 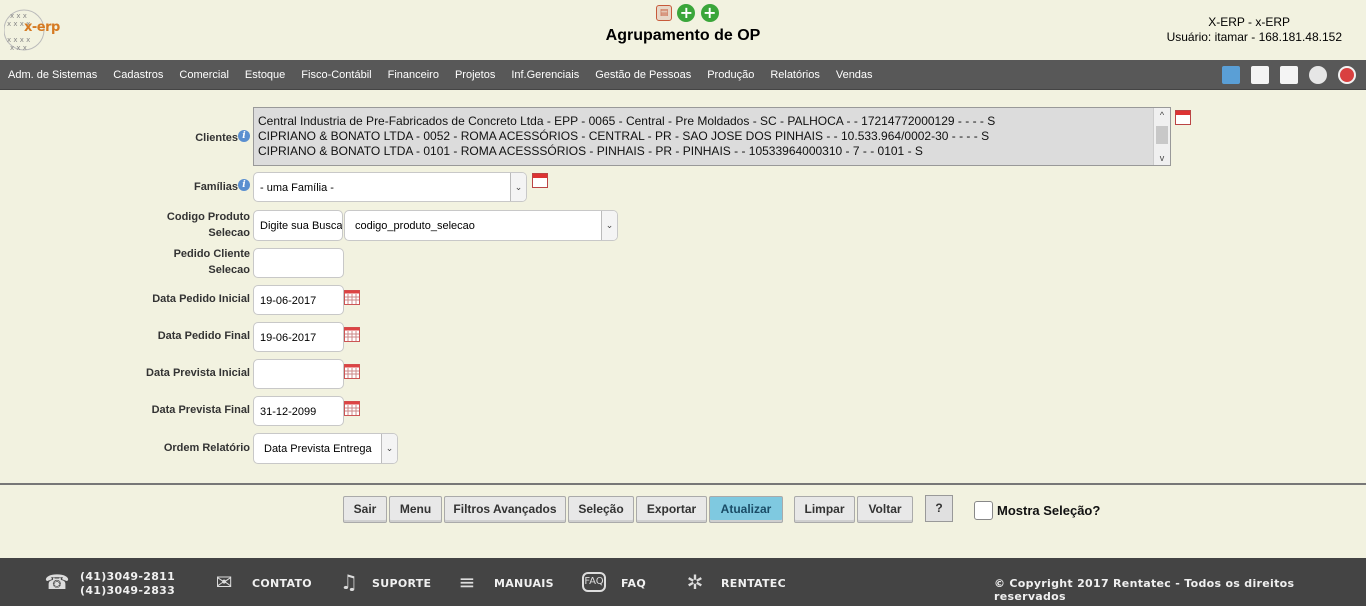 What do you see at coordinates (505, 509) in the screenshot?
I see `filtros-avancados-button: Filtros Avançados` at bounding box center [505, 509].